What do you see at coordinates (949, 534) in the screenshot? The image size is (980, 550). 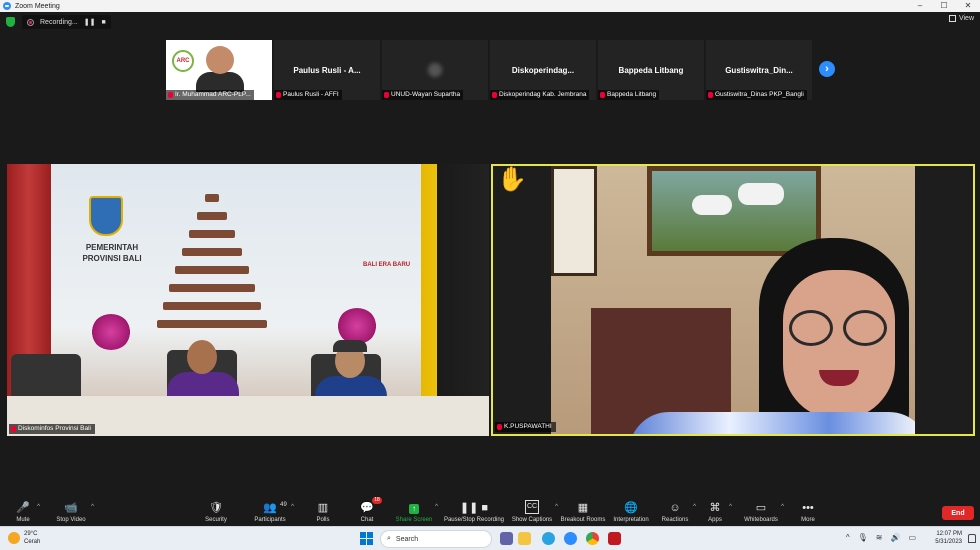 I see `clock-time: 12:07 PM` at bounding box center [949, 534].